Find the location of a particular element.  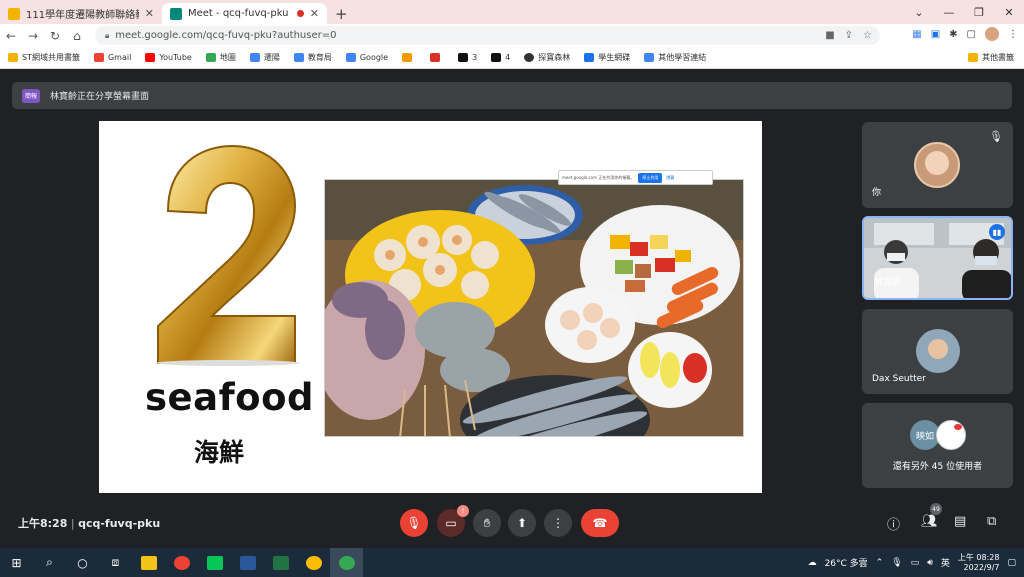

mic-off-icon: 🎙︎ is located at coordinates (414, 523).